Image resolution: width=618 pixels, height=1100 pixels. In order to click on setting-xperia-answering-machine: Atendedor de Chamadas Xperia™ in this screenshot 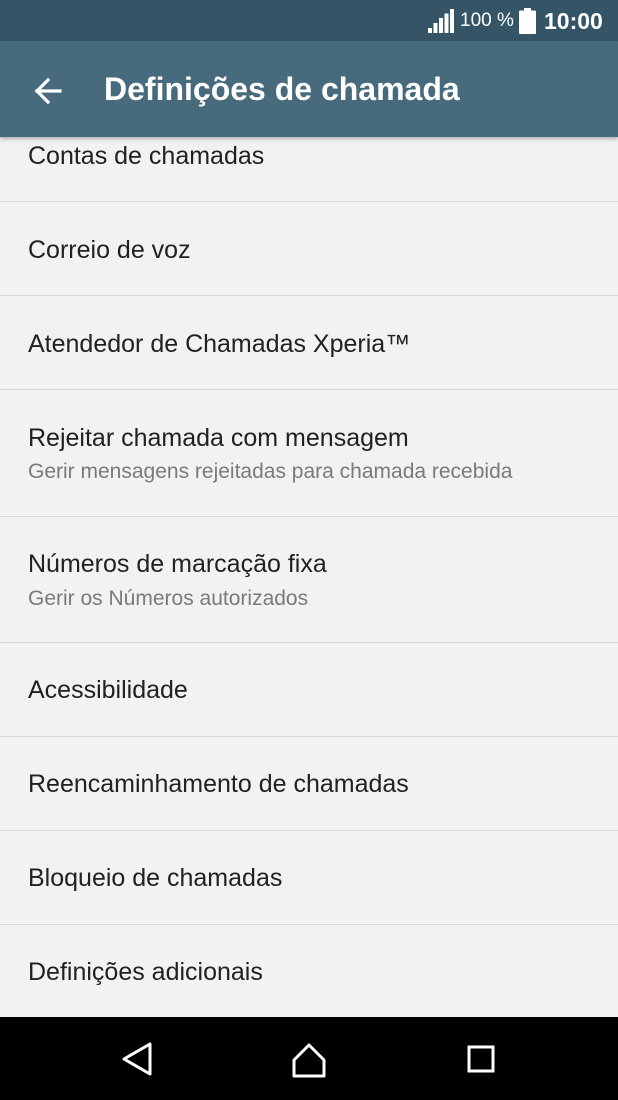, I will do `click(309, 343)`.